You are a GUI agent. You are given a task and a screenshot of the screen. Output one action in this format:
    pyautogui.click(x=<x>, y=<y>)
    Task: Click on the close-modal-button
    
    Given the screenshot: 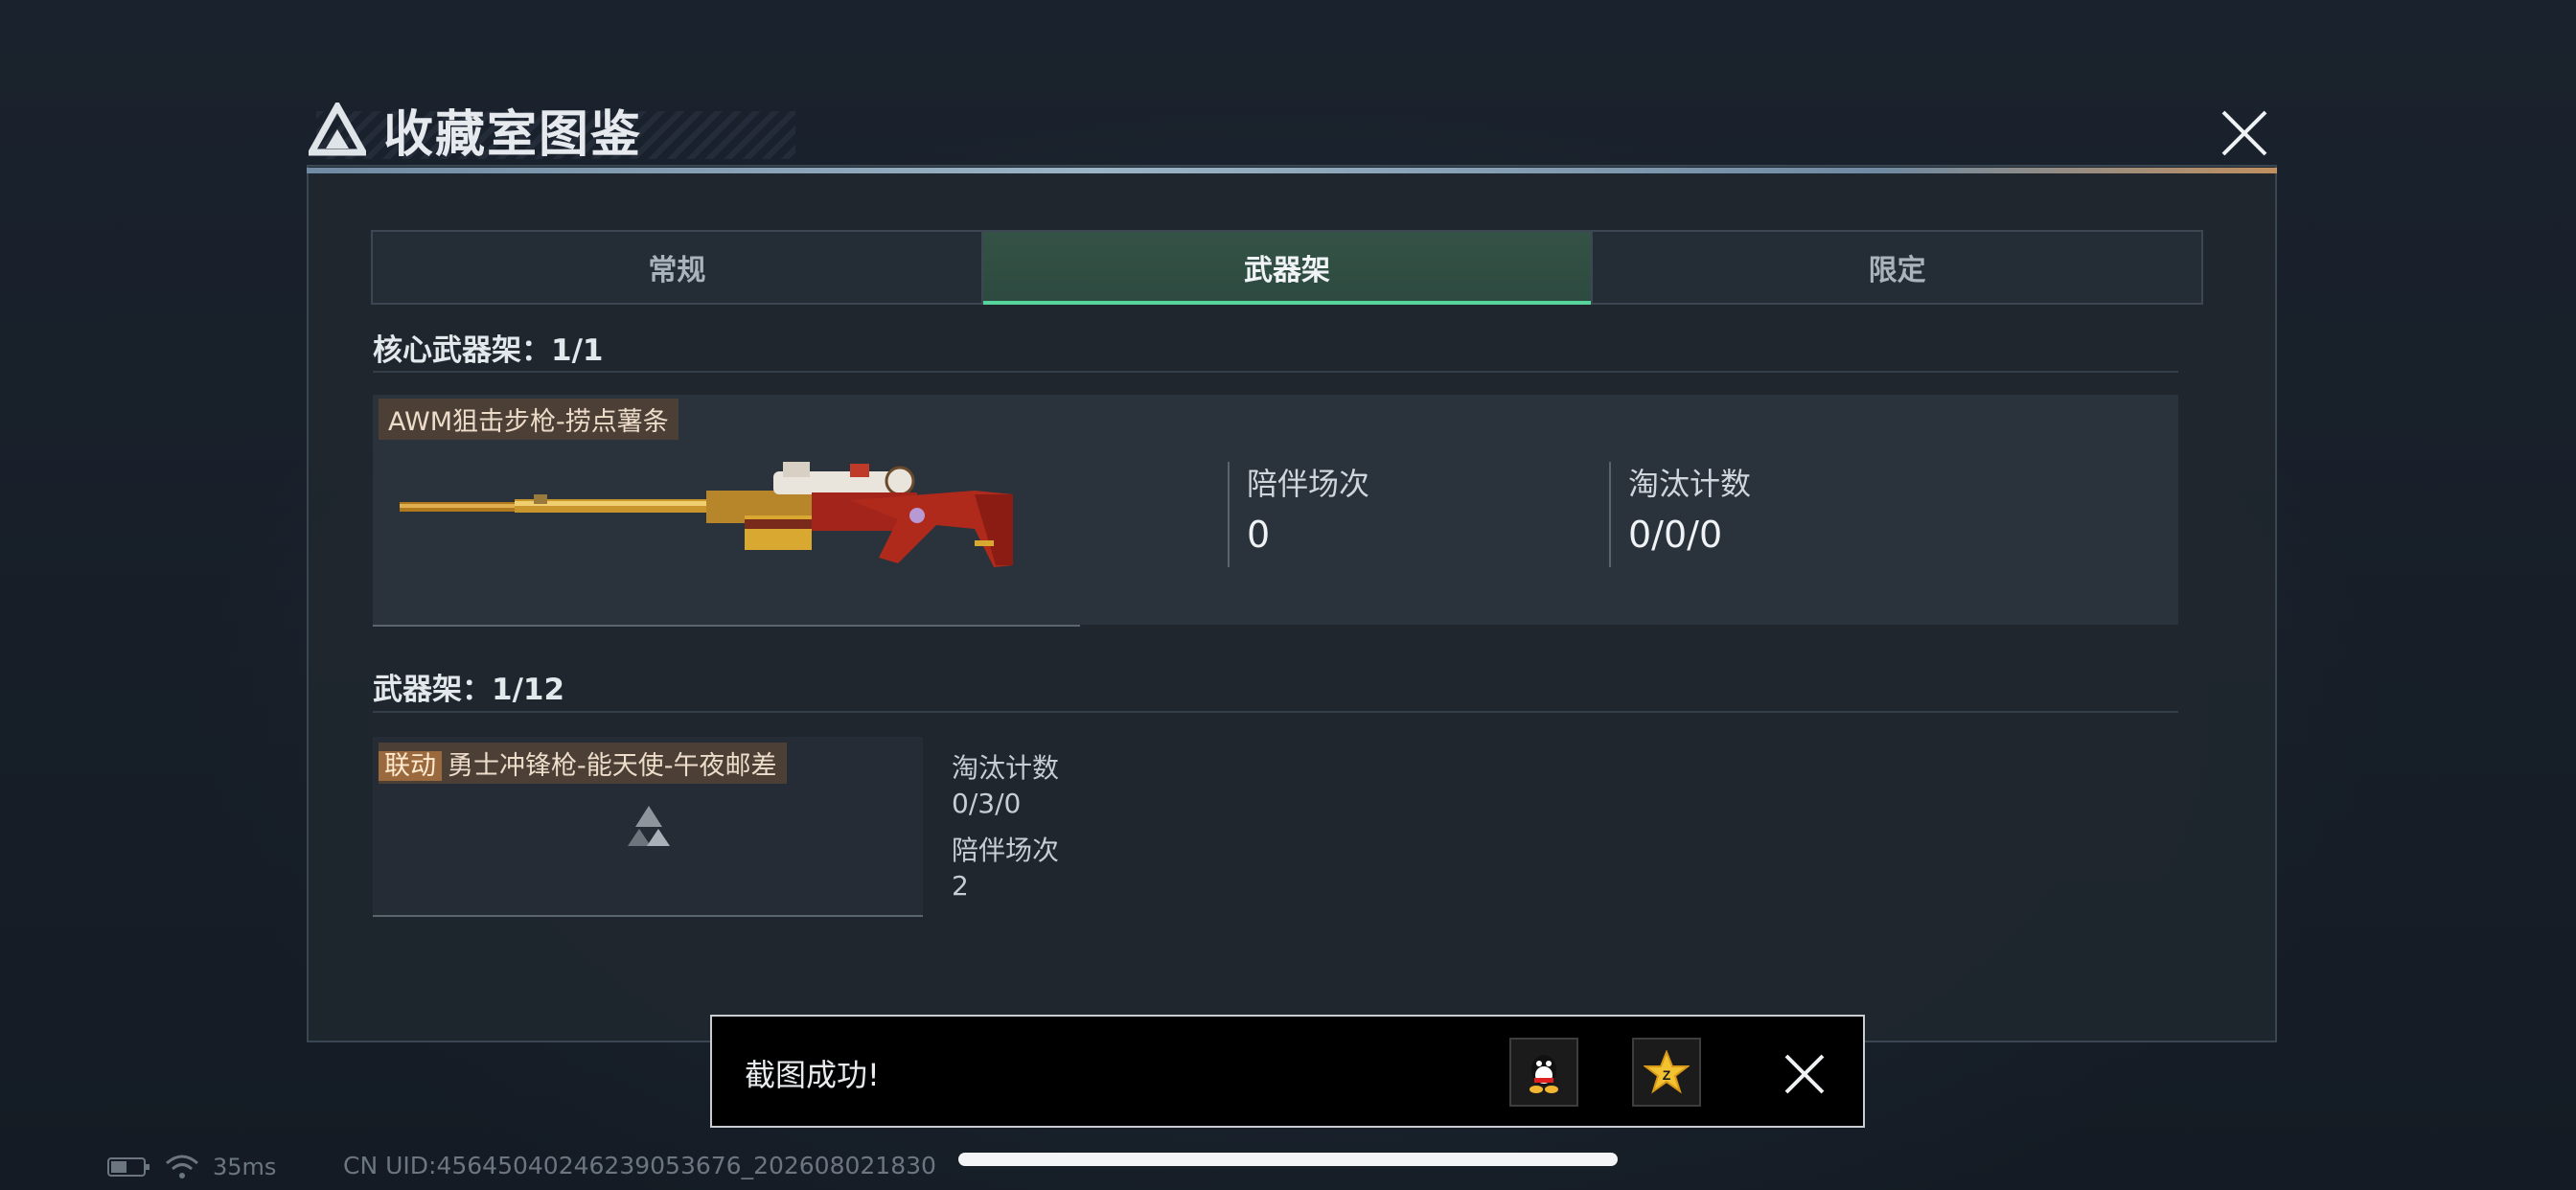 What is the action you would take?
    pyautogui.click(x=2244, y=133)
    